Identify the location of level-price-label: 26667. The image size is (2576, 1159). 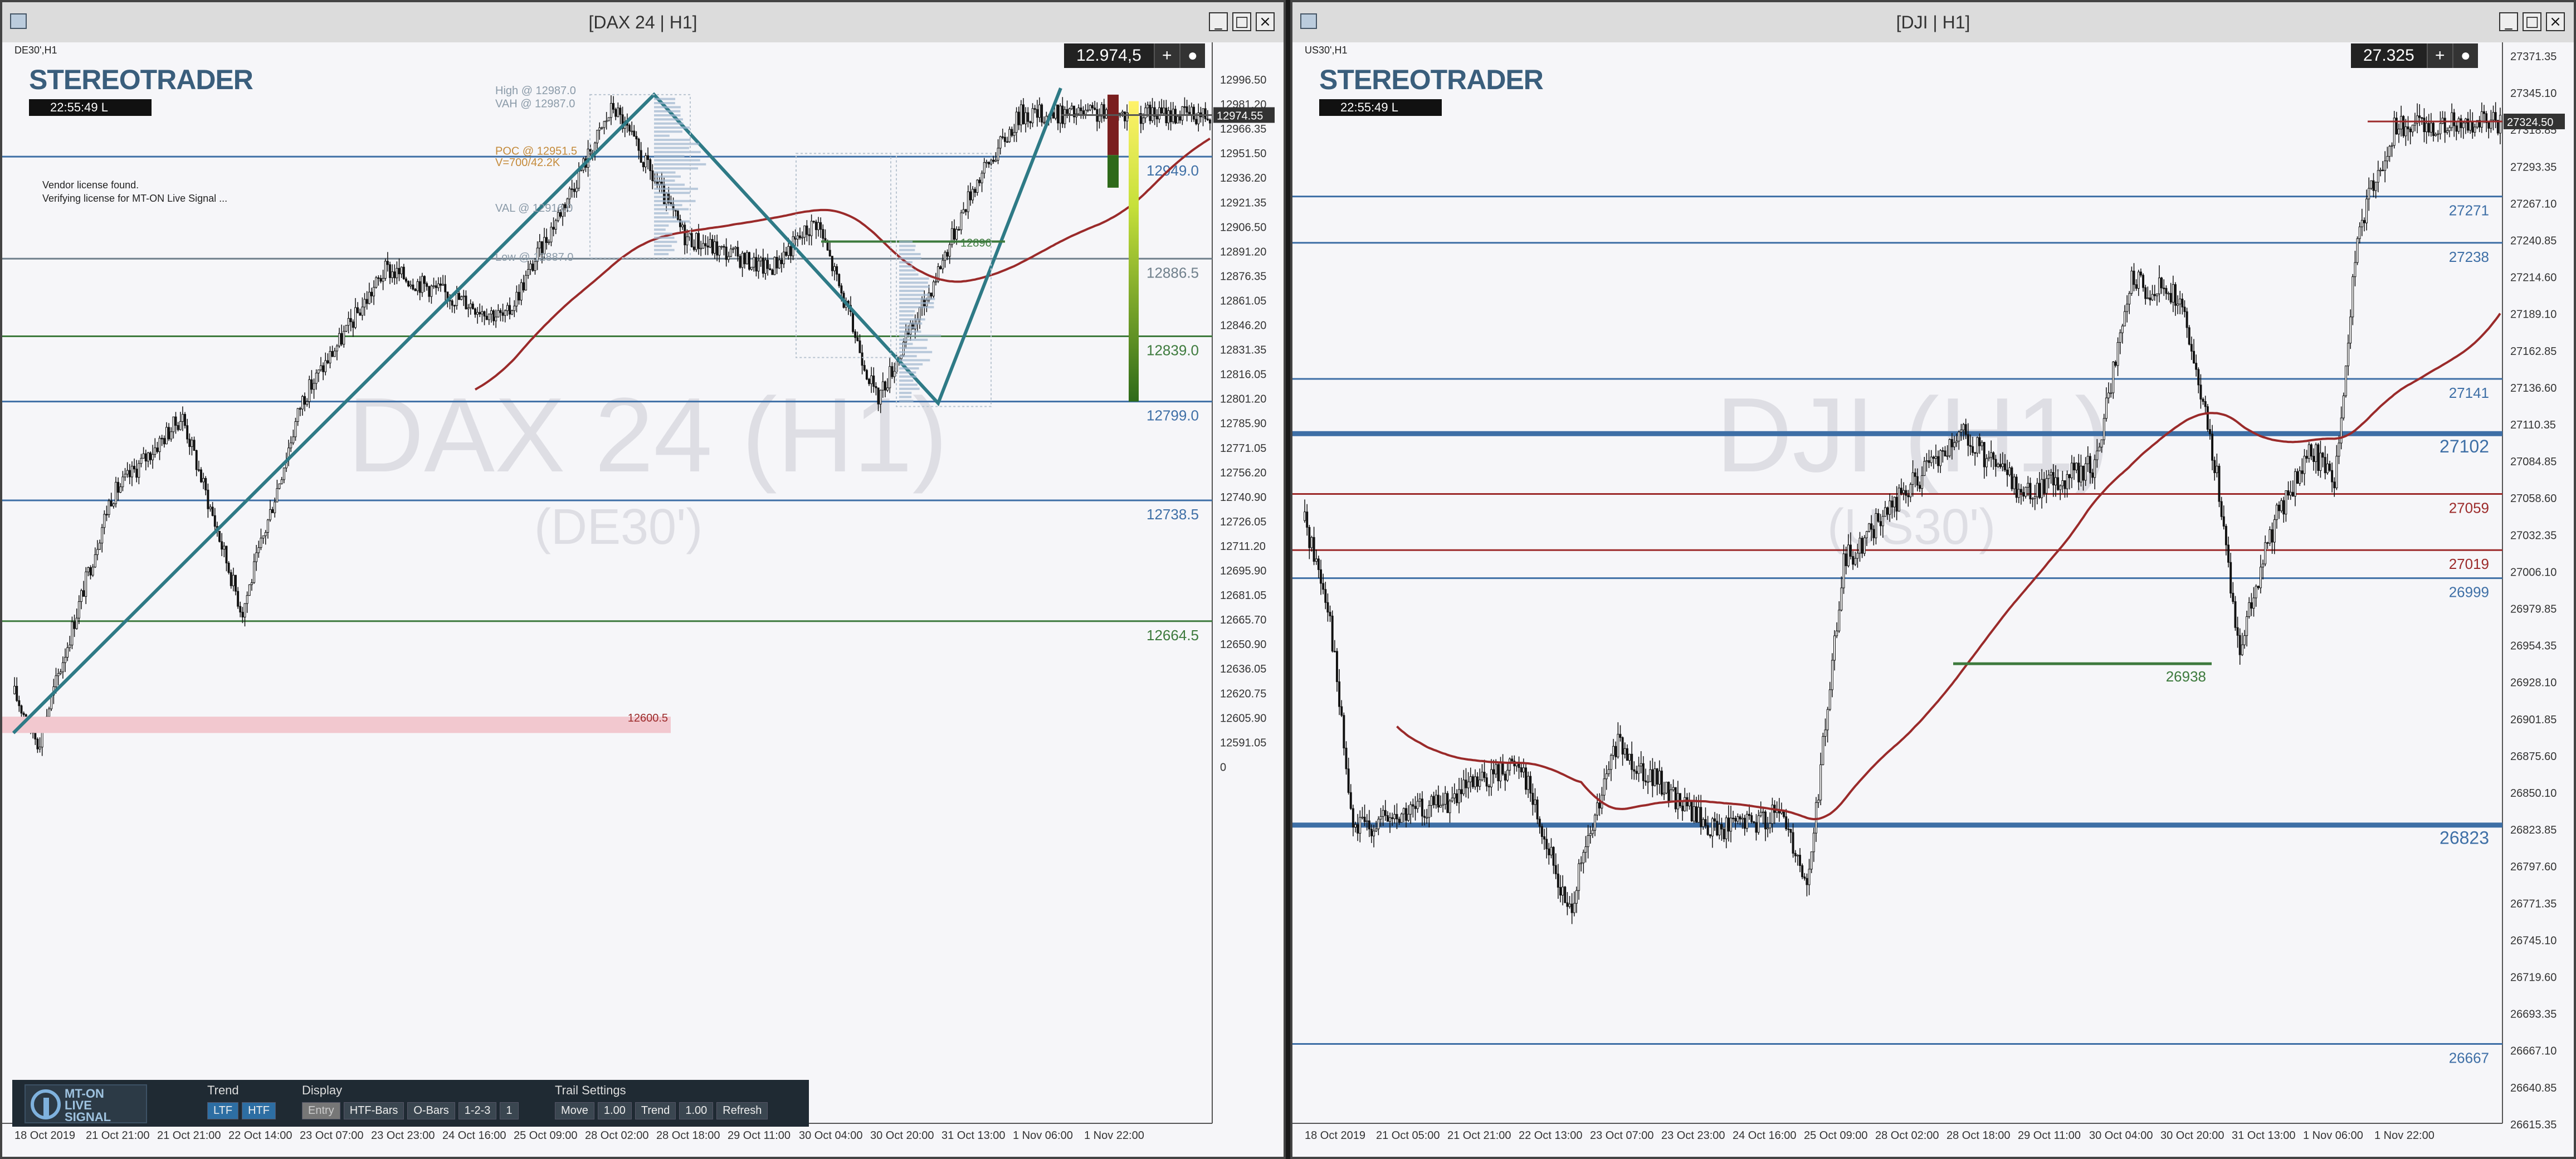
(2469, 1058).